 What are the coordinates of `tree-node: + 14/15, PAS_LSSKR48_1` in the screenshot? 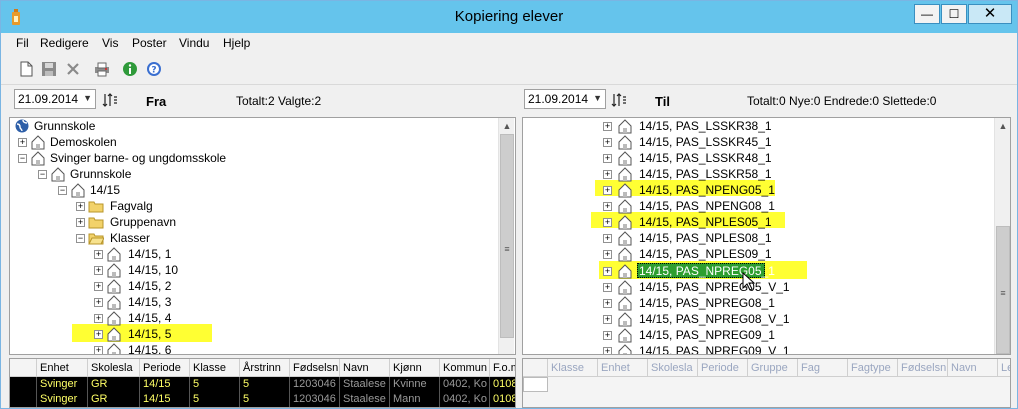 It's located at (723, 158).